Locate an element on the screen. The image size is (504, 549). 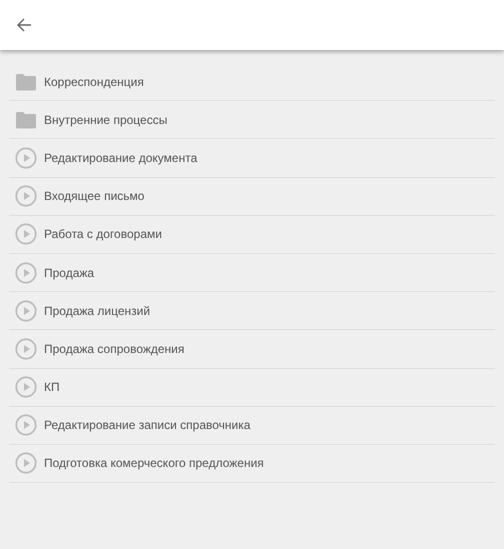
list-item: Работа с договорами is located at coordinates (252, 235).